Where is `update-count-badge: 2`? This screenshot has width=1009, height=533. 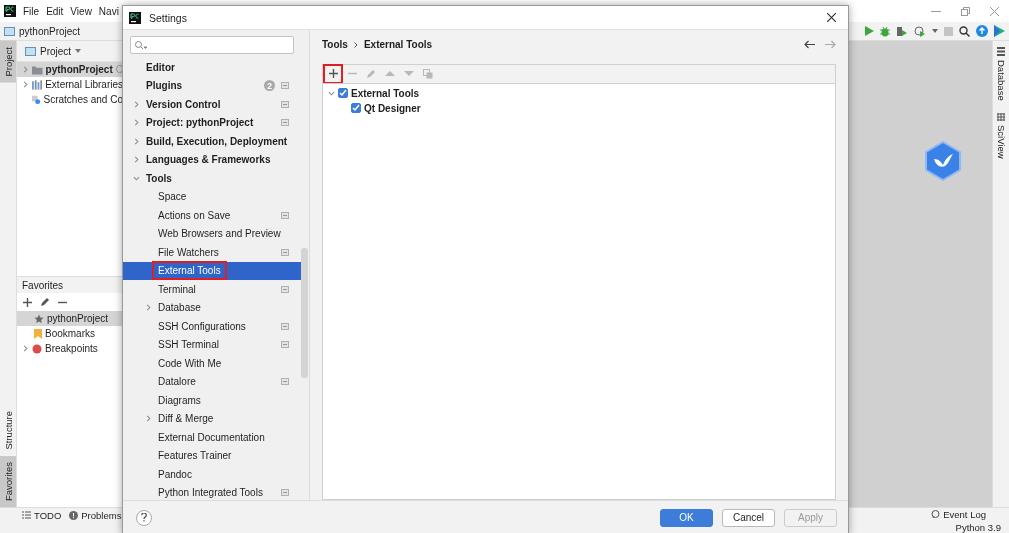 update-count-badge: 2 is located at coordinates (269, 86).